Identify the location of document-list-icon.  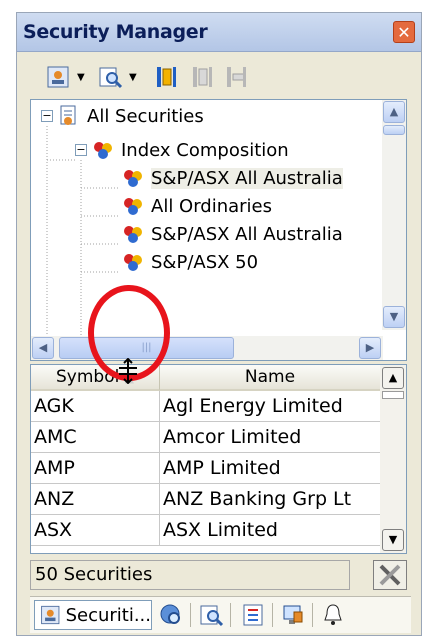
(68, 115).